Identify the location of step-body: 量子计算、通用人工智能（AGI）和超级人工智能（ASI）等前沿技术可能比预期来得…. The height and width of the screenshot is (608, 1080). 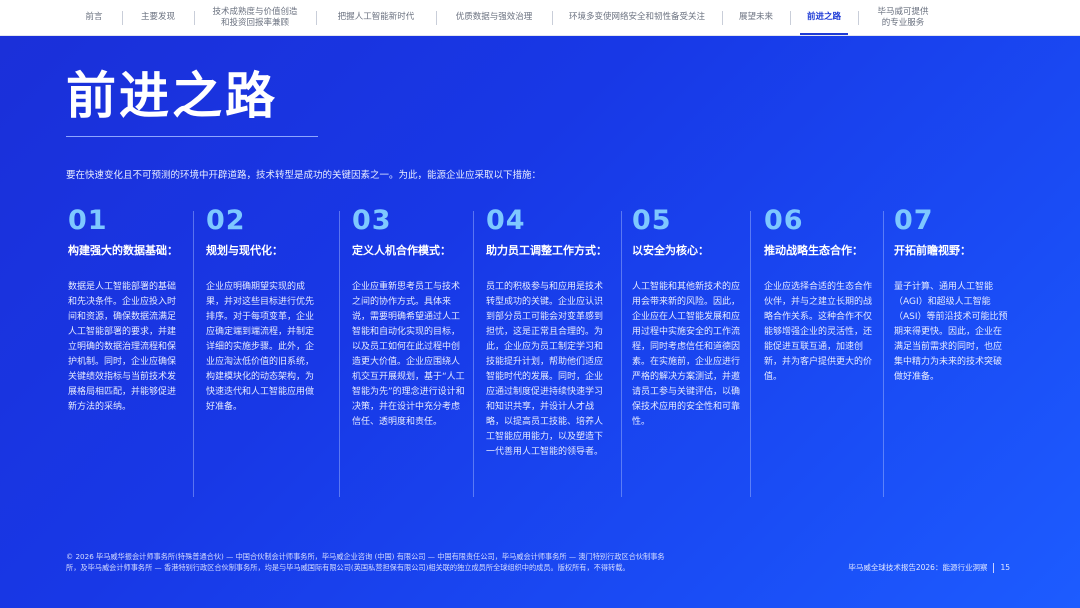
(951, 332).